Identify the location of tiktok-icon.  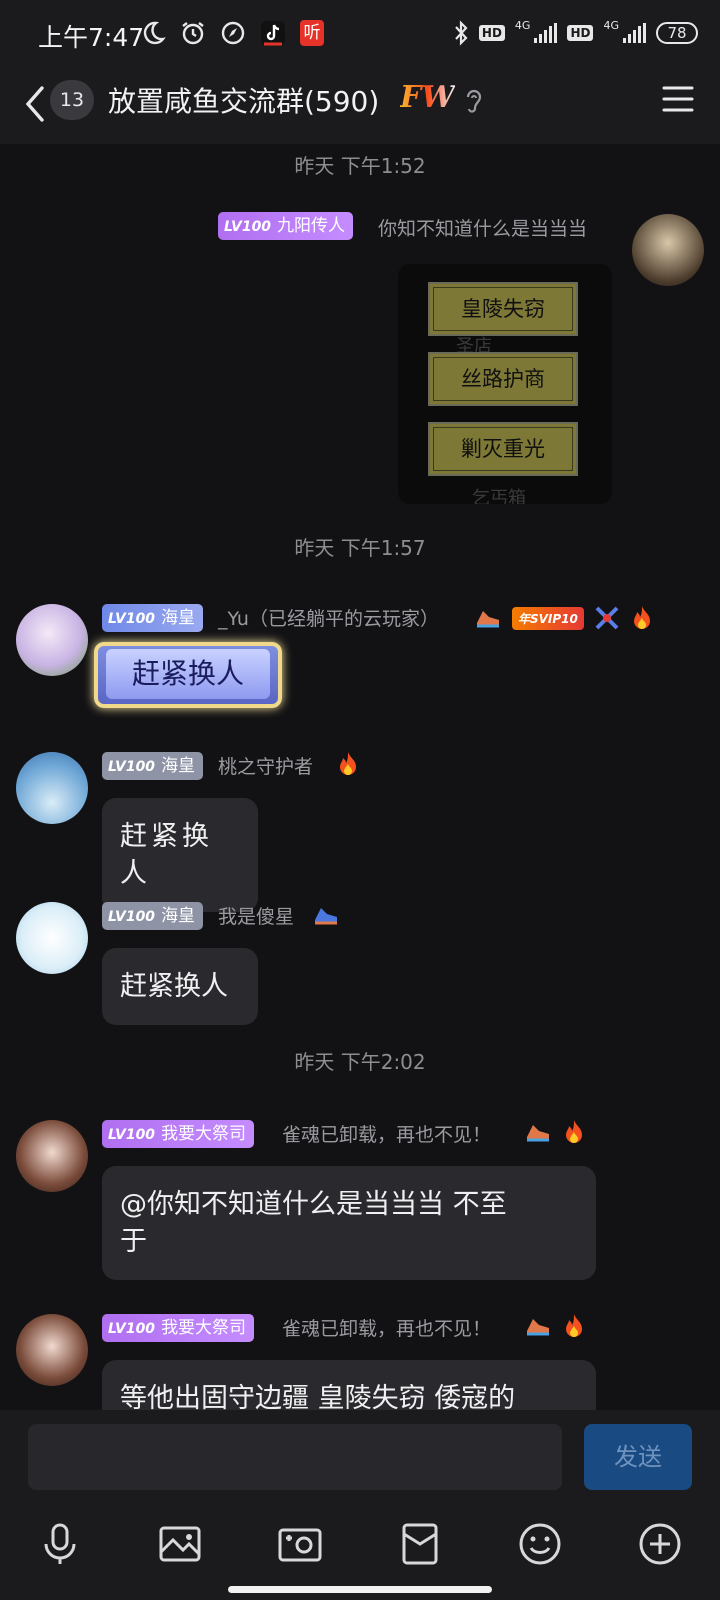
(273, 33).